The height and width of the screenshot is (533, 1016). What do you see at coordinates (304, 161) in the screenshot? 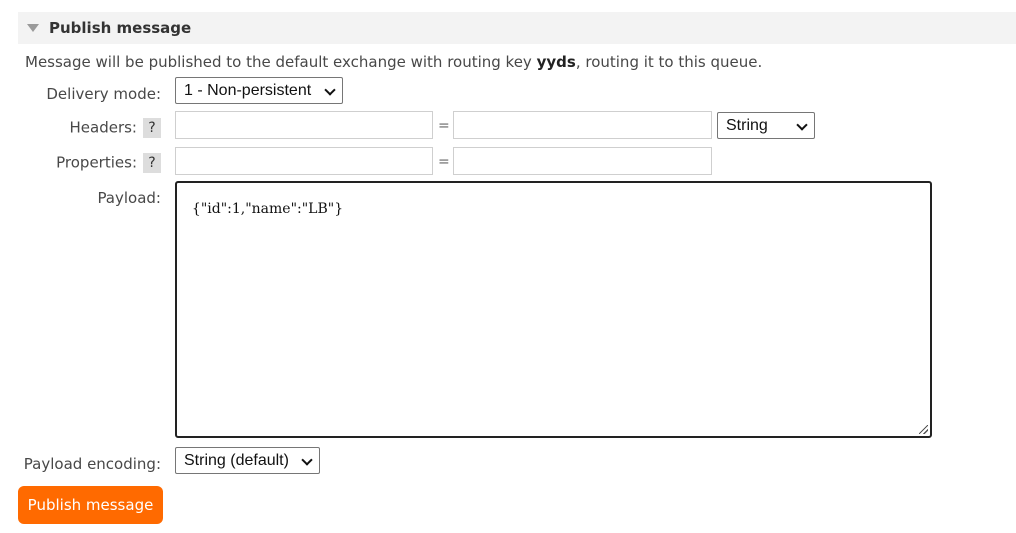
I see `properties-key-input` at bounding box center [304, 161].